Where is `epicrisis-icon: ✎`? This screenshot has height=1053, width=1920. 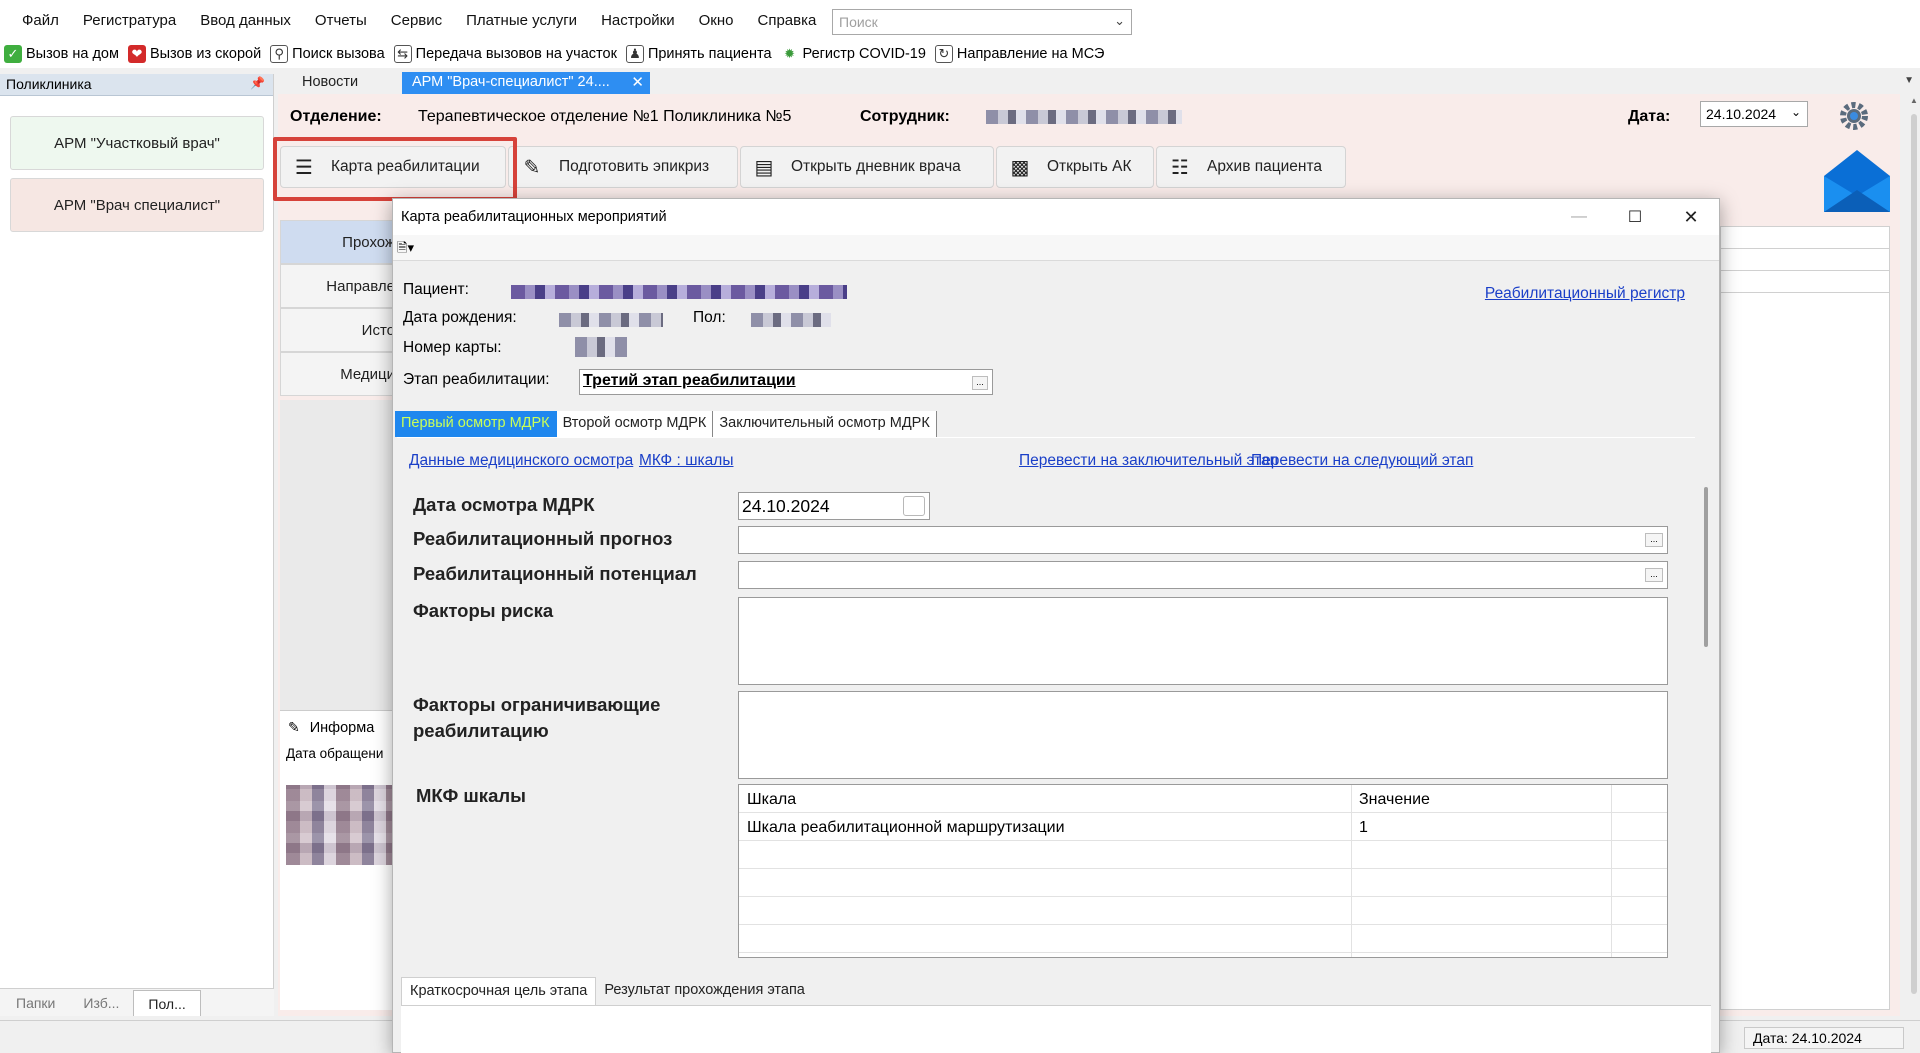
epicrisis-icon: ✎ is located at coordinates (532, 167).